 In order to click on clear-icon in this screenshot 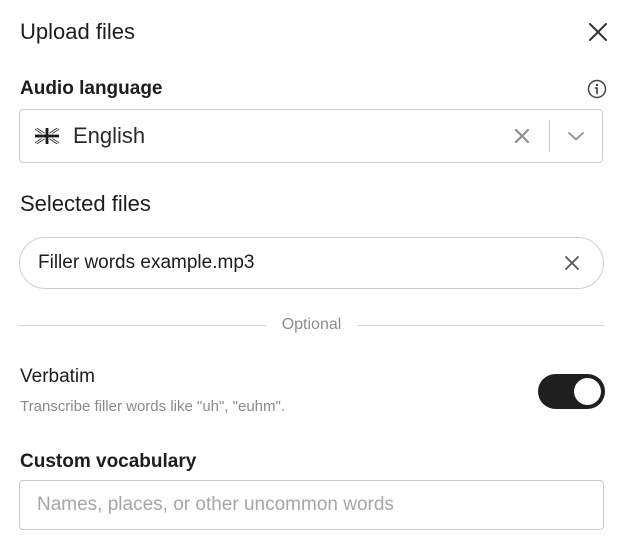, I will do `click(522, 136)`.